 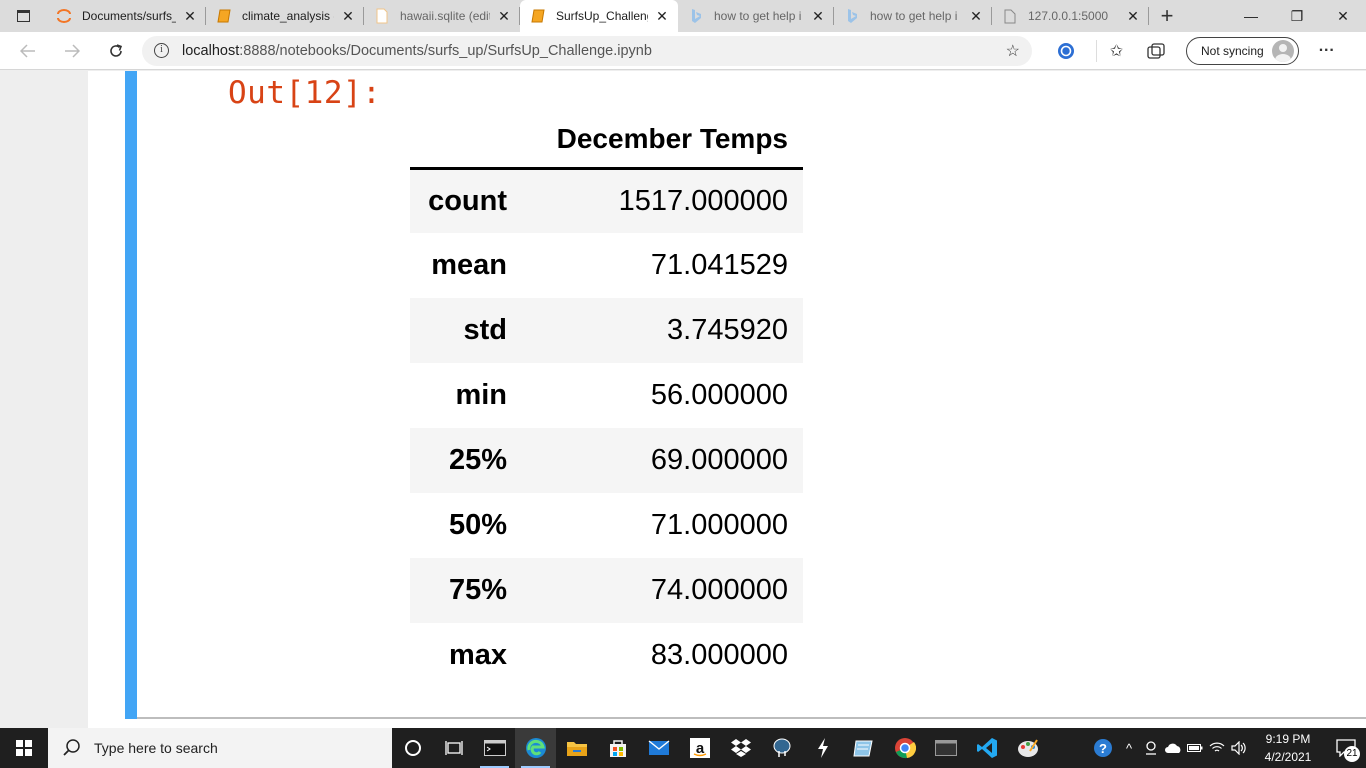 What do you see at coordinates (1103, 748) in the screenshot?
I see `help-icon: ?` at bounding box center [1103, 748].